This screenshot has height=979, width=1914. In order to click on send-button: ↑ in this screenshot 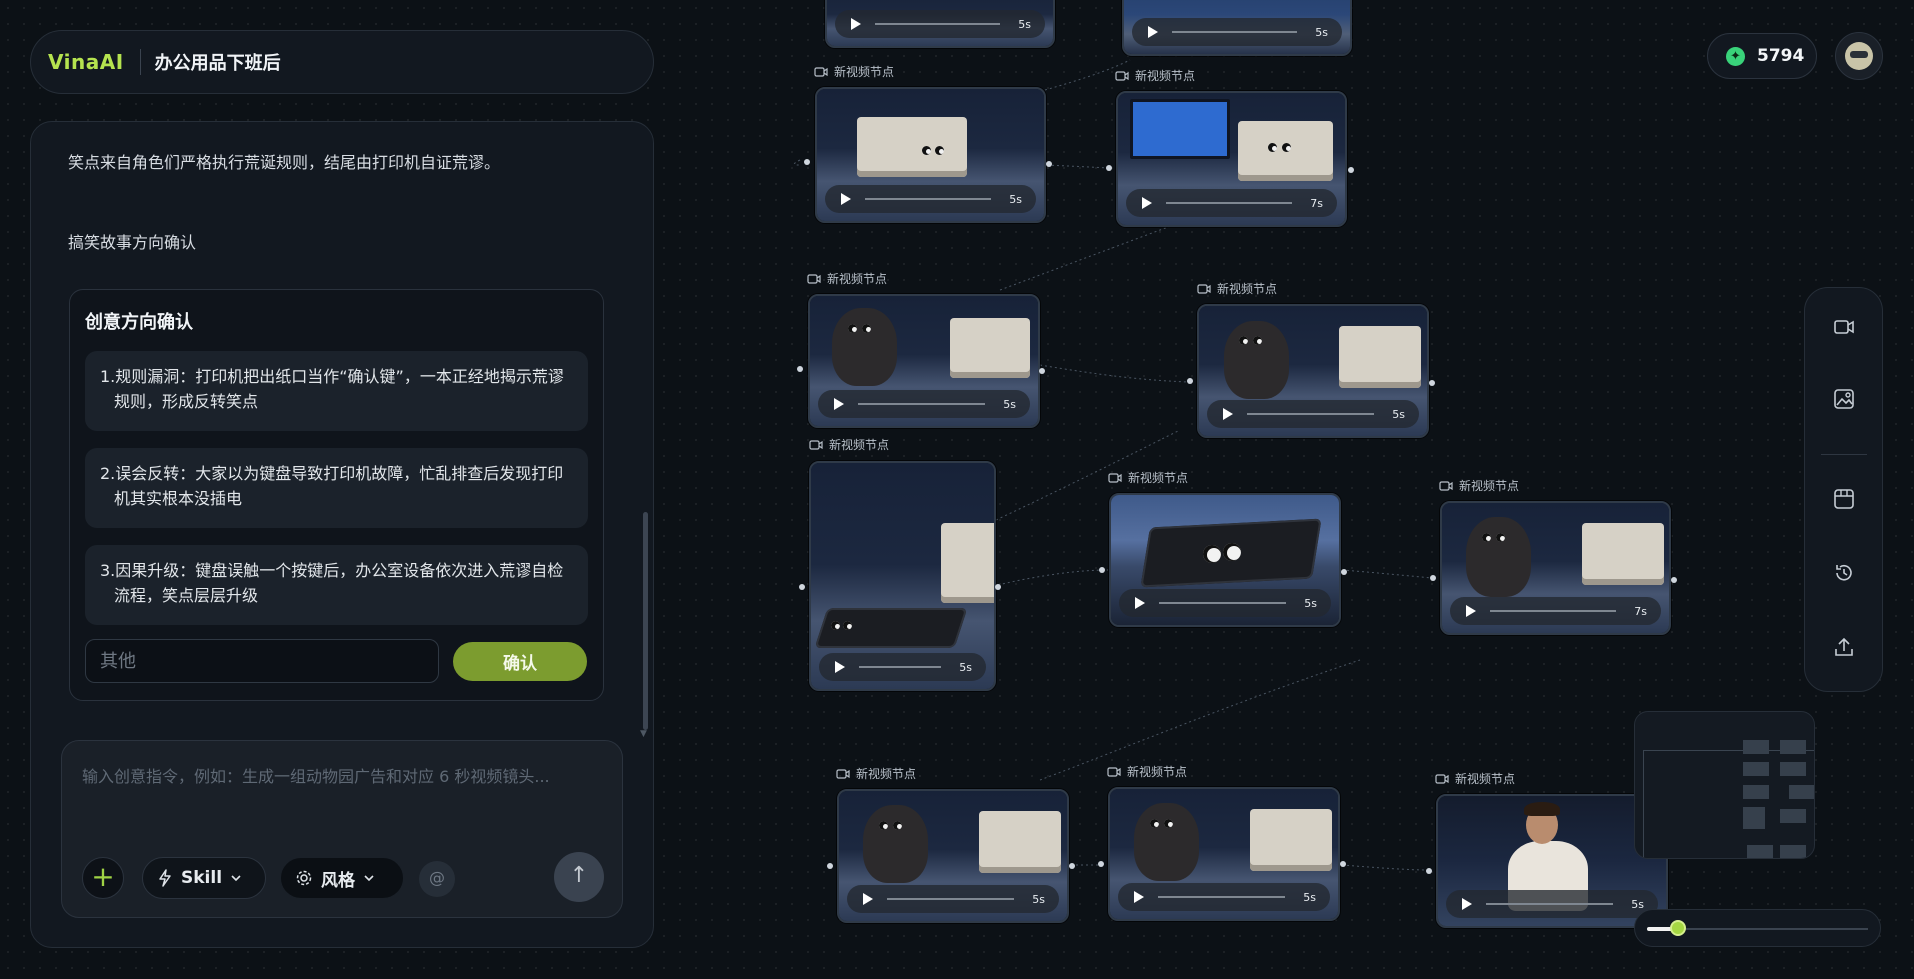, I will do `click(579, 877)`.